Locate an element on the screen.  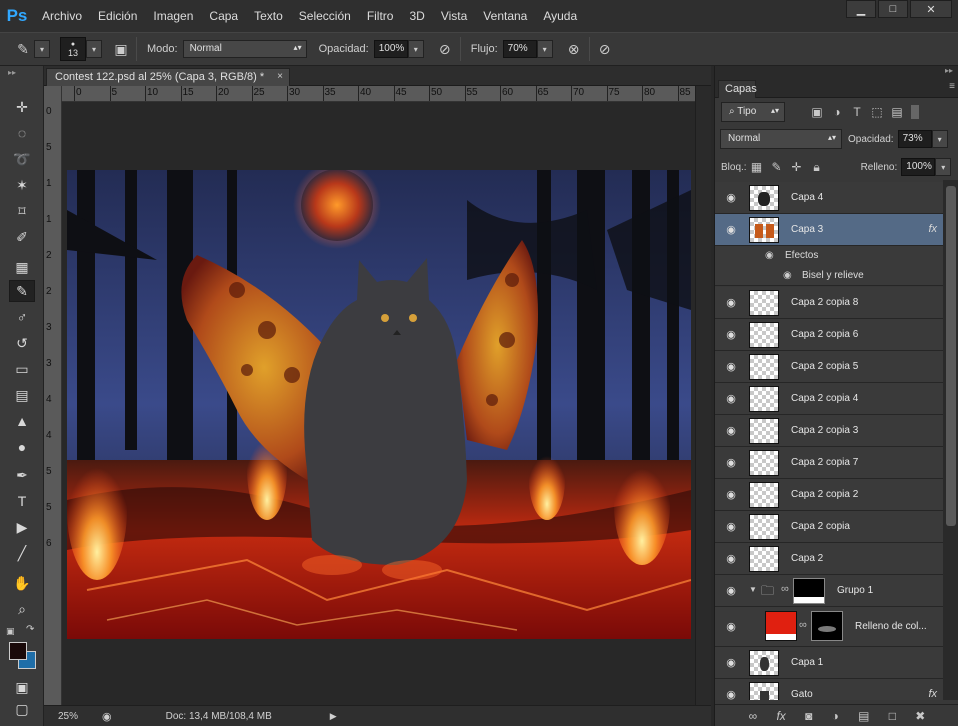
filter-shape-icon: ⬚ is located at coordinates (877, 112).